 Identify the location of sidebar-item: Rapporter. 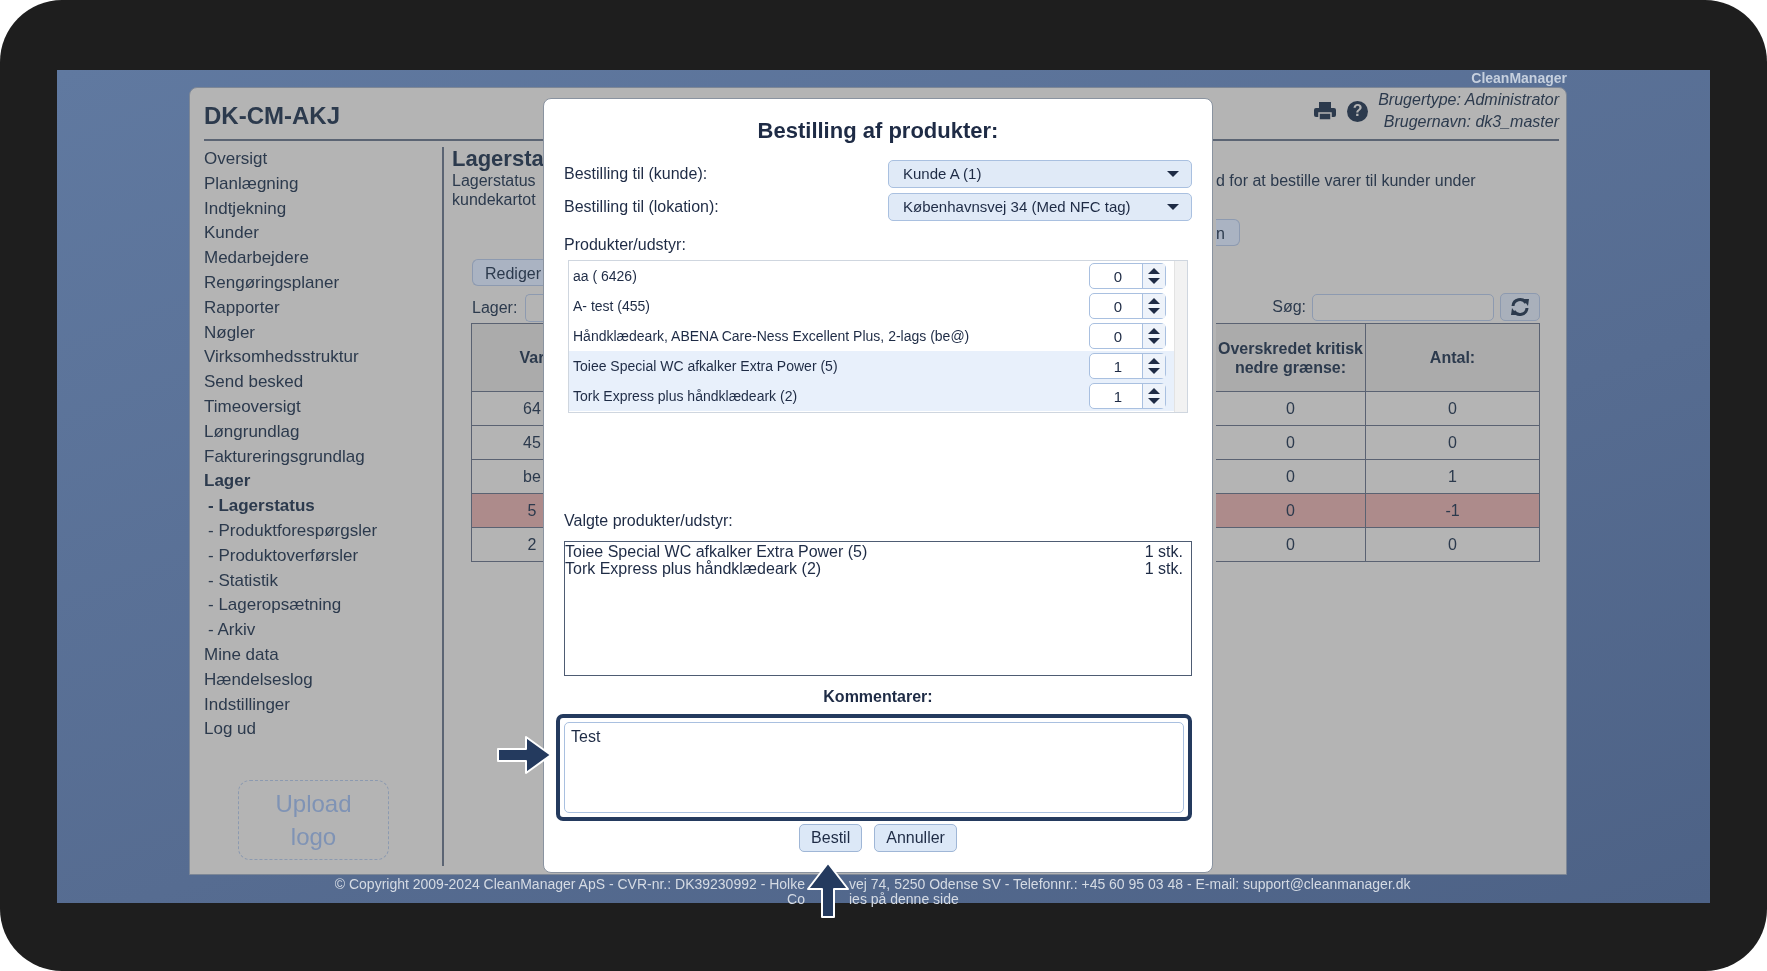
(242, 308).